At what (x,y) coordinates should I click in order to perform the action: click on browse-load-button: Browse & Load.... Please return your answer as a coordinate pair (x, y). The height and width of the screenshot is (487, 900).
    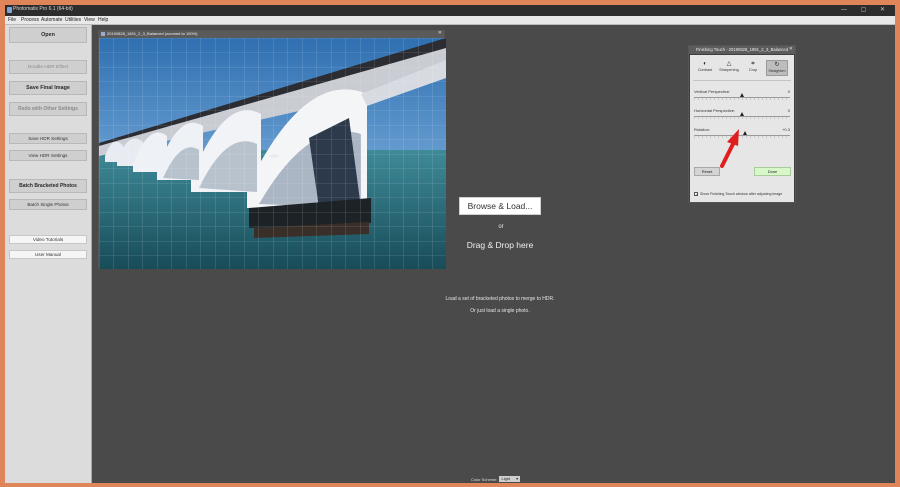
    Looking at the image, I should click on (500, 206).